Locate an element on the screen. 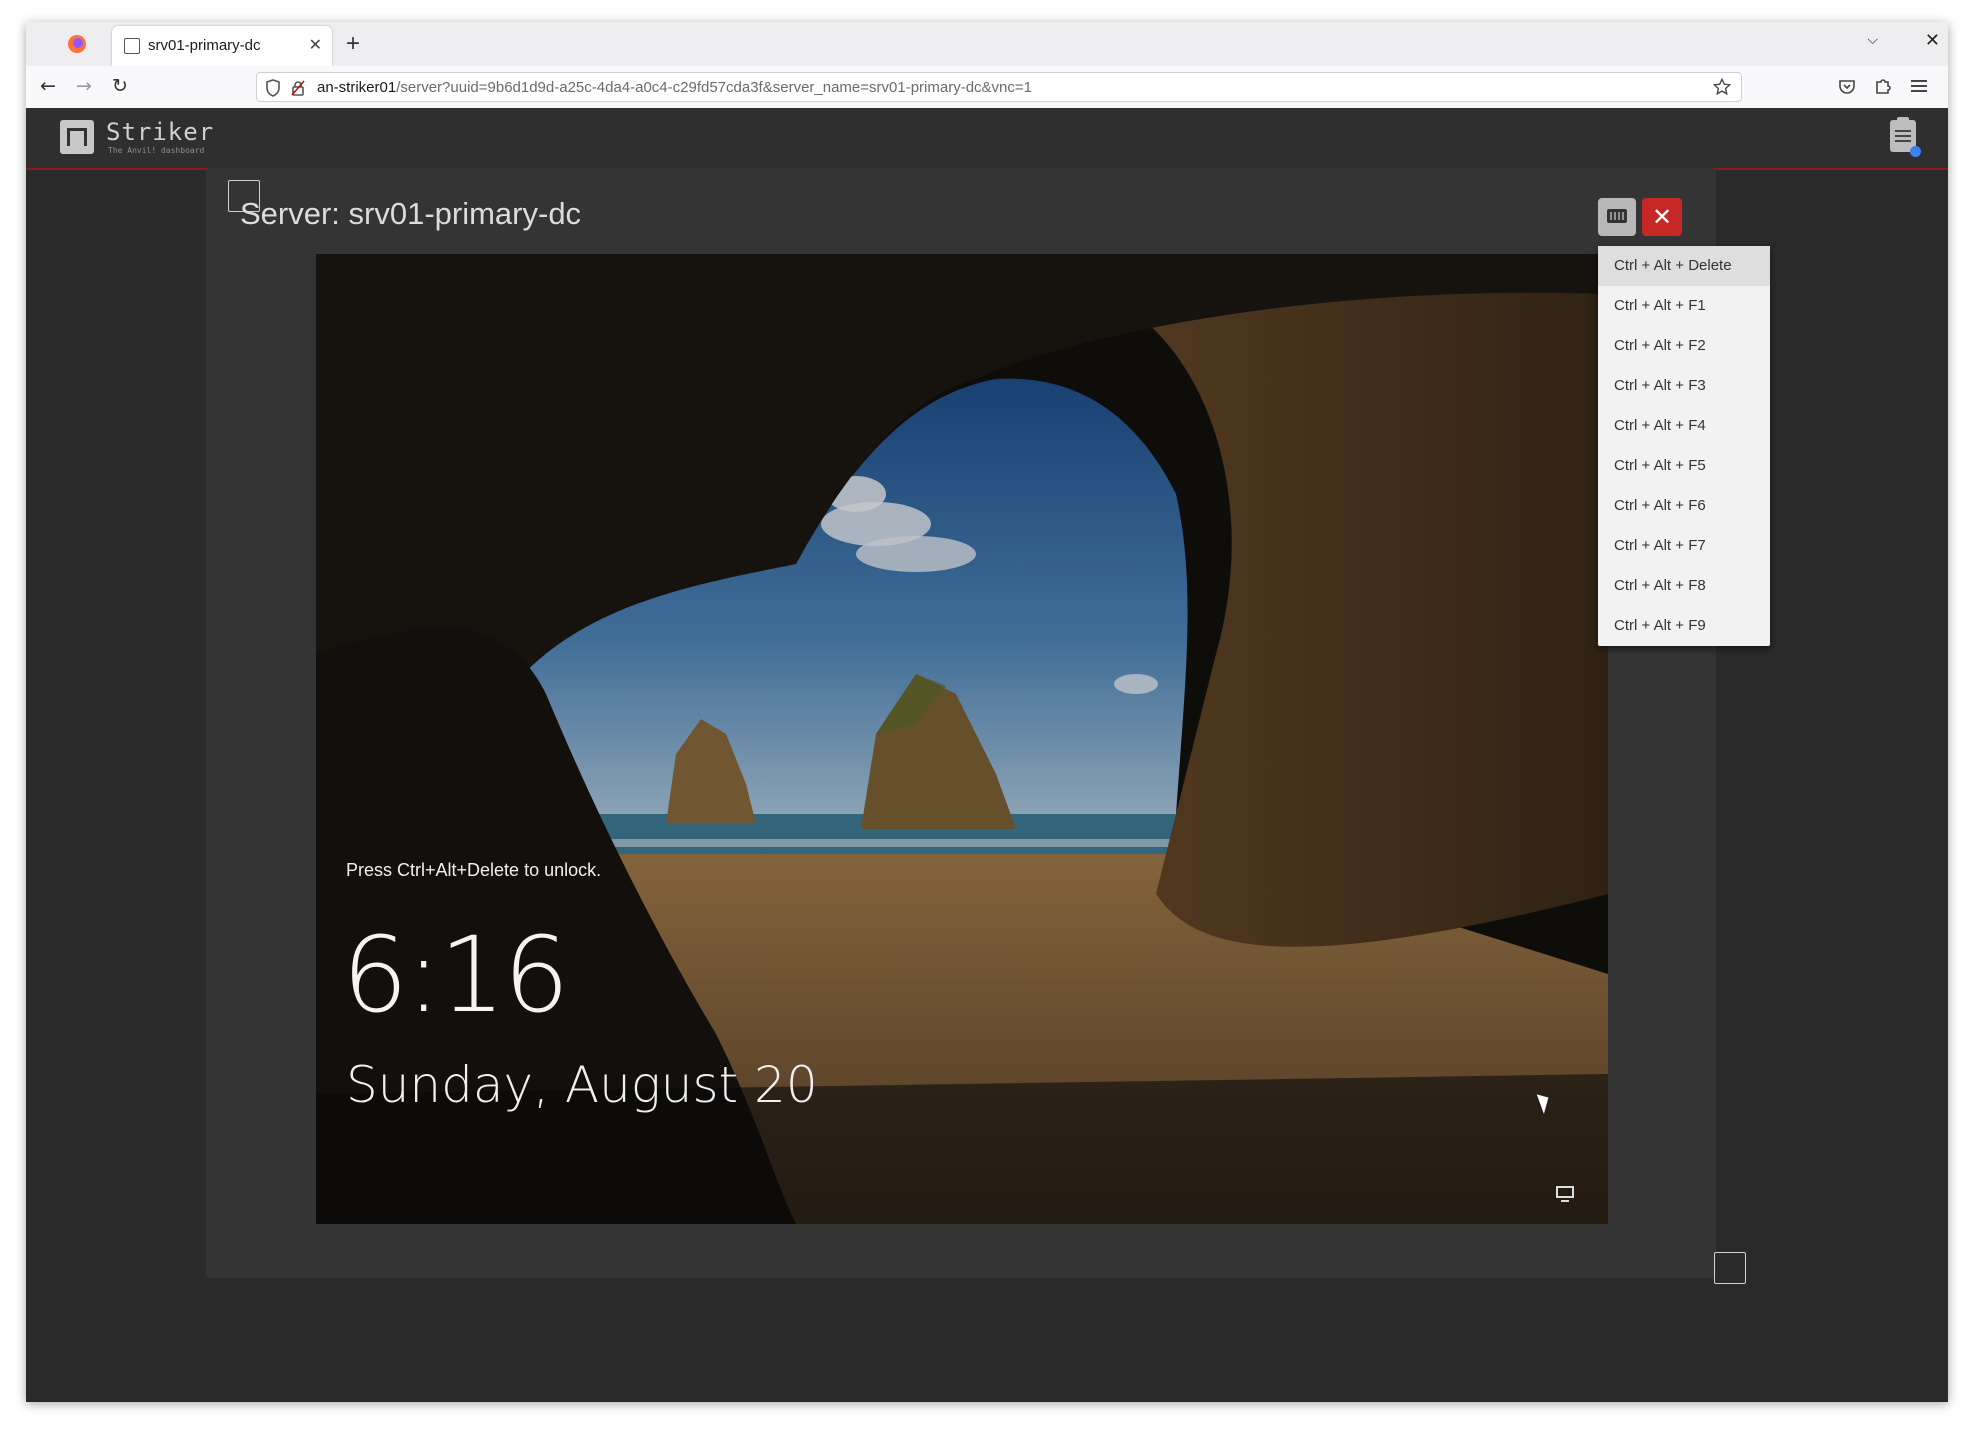 This screenshot has height=1430, width=1974. menu-item-ctrl-alt-f6: Ctrl + Alt + F6 is located at coordinates (1684, 506).